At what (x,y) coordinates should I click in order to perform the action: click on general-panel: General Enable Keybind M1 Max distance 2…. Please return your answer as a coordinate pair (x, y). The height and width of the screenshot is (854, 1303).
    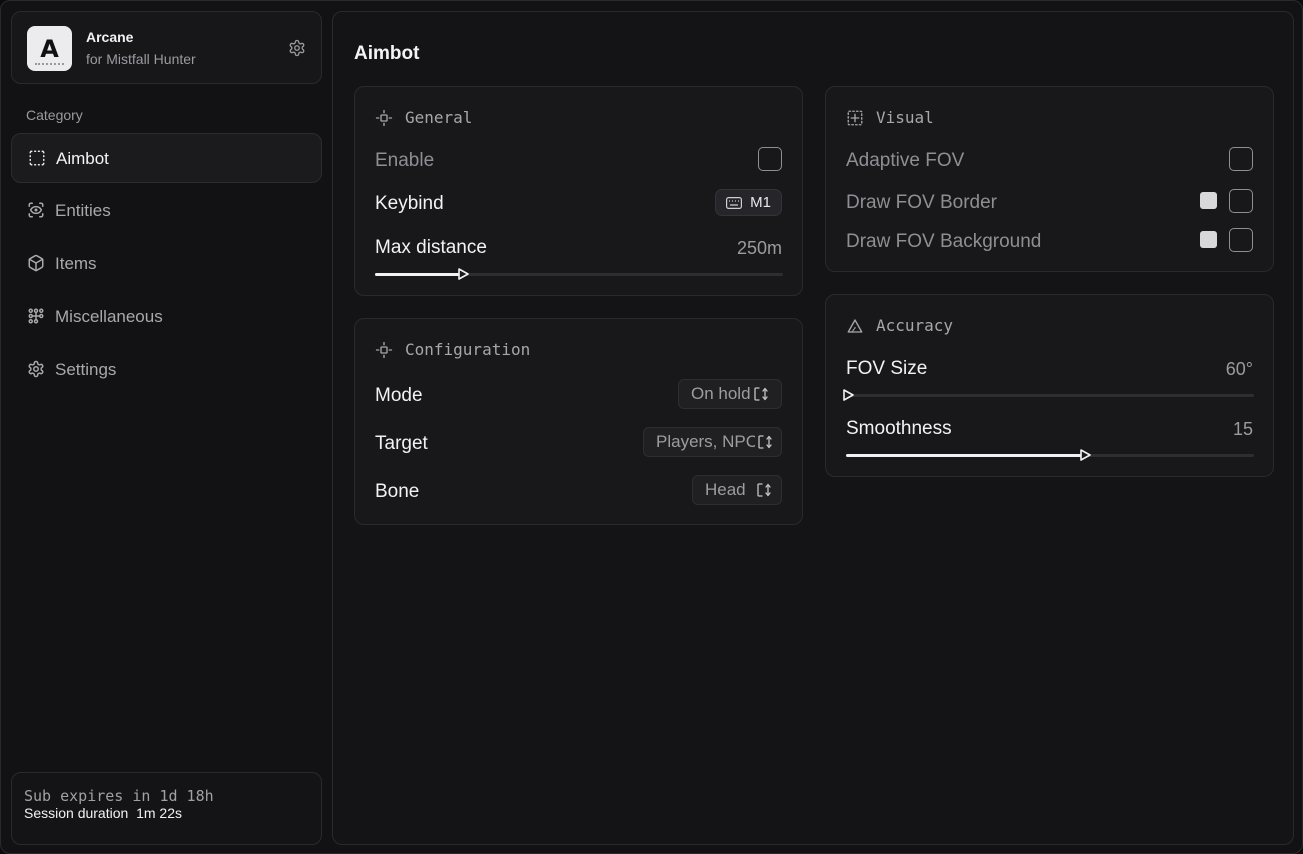
    Looking at the image, I should click on (578, 191).